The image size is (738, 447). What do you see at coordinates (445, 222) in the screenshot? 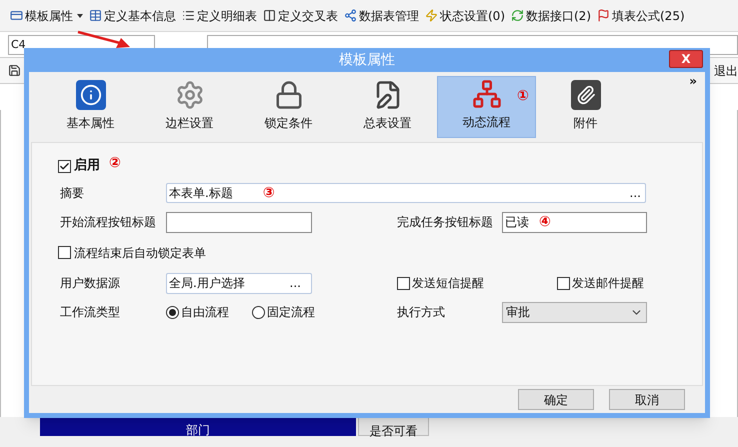
I see `field-label: 完成任务按钮标题` at bounding box center [445, 222].